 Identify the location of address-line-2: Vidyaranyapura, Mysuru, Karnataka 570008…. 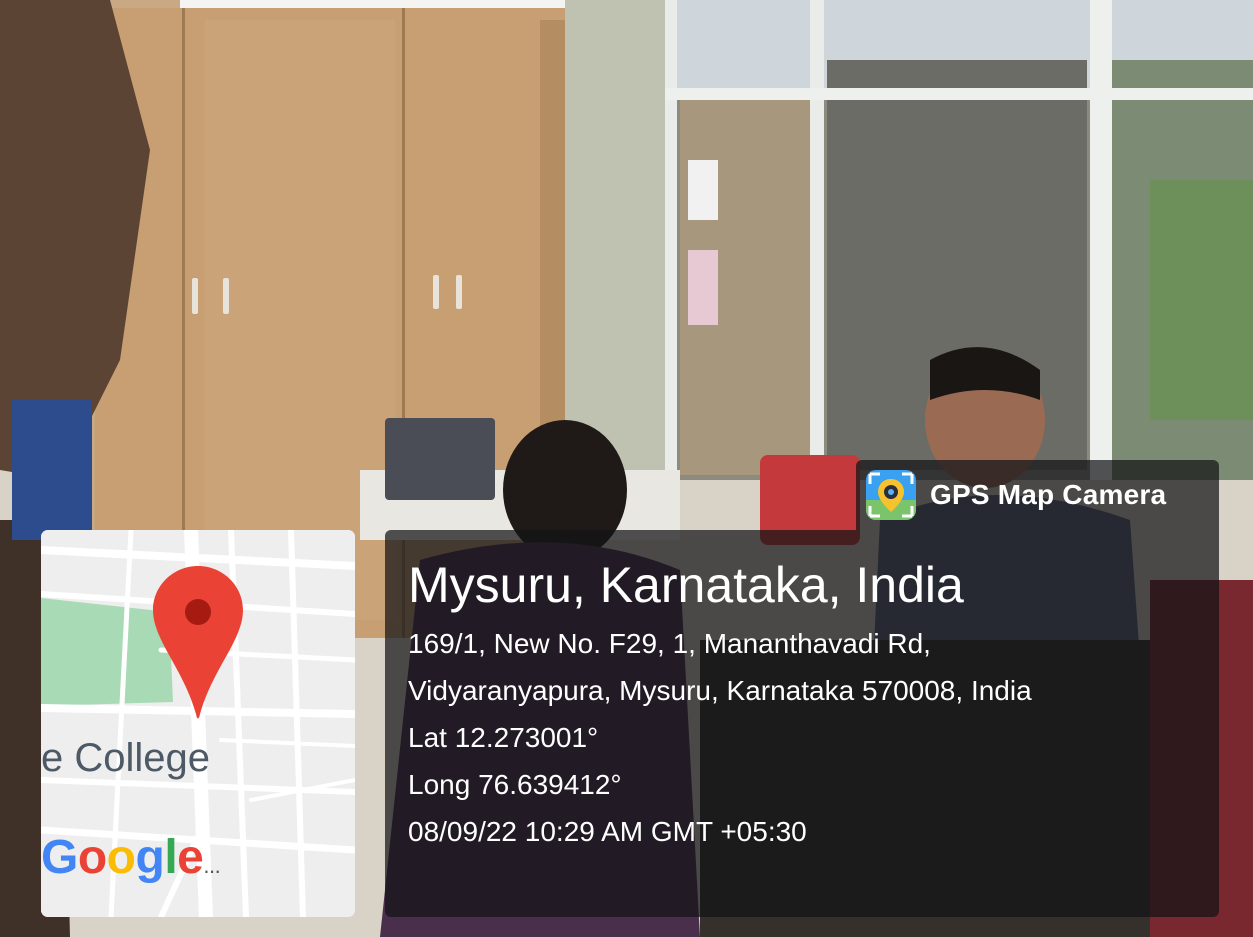
(720, 690).